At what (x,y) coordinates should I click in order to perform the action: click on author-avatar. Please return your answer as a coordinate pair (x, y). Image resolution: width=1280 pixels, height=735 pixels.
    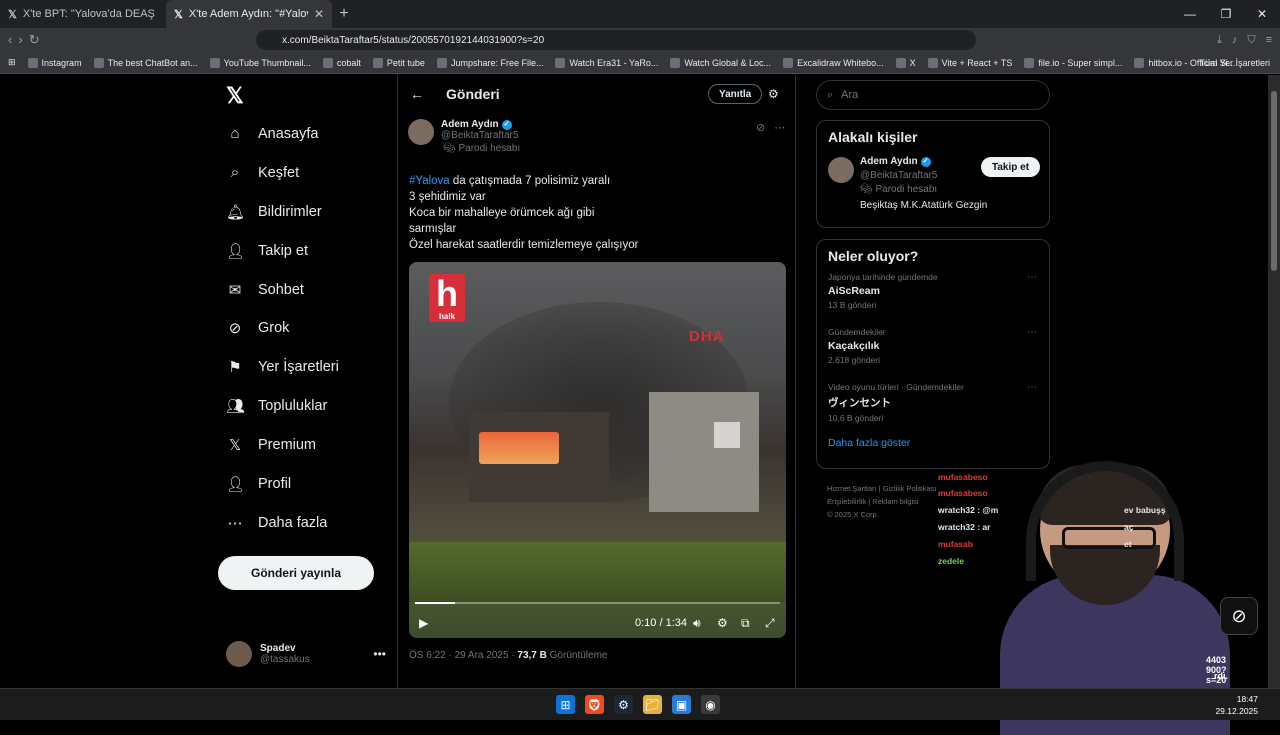
    Looking at the image, I should click on (421, 132).